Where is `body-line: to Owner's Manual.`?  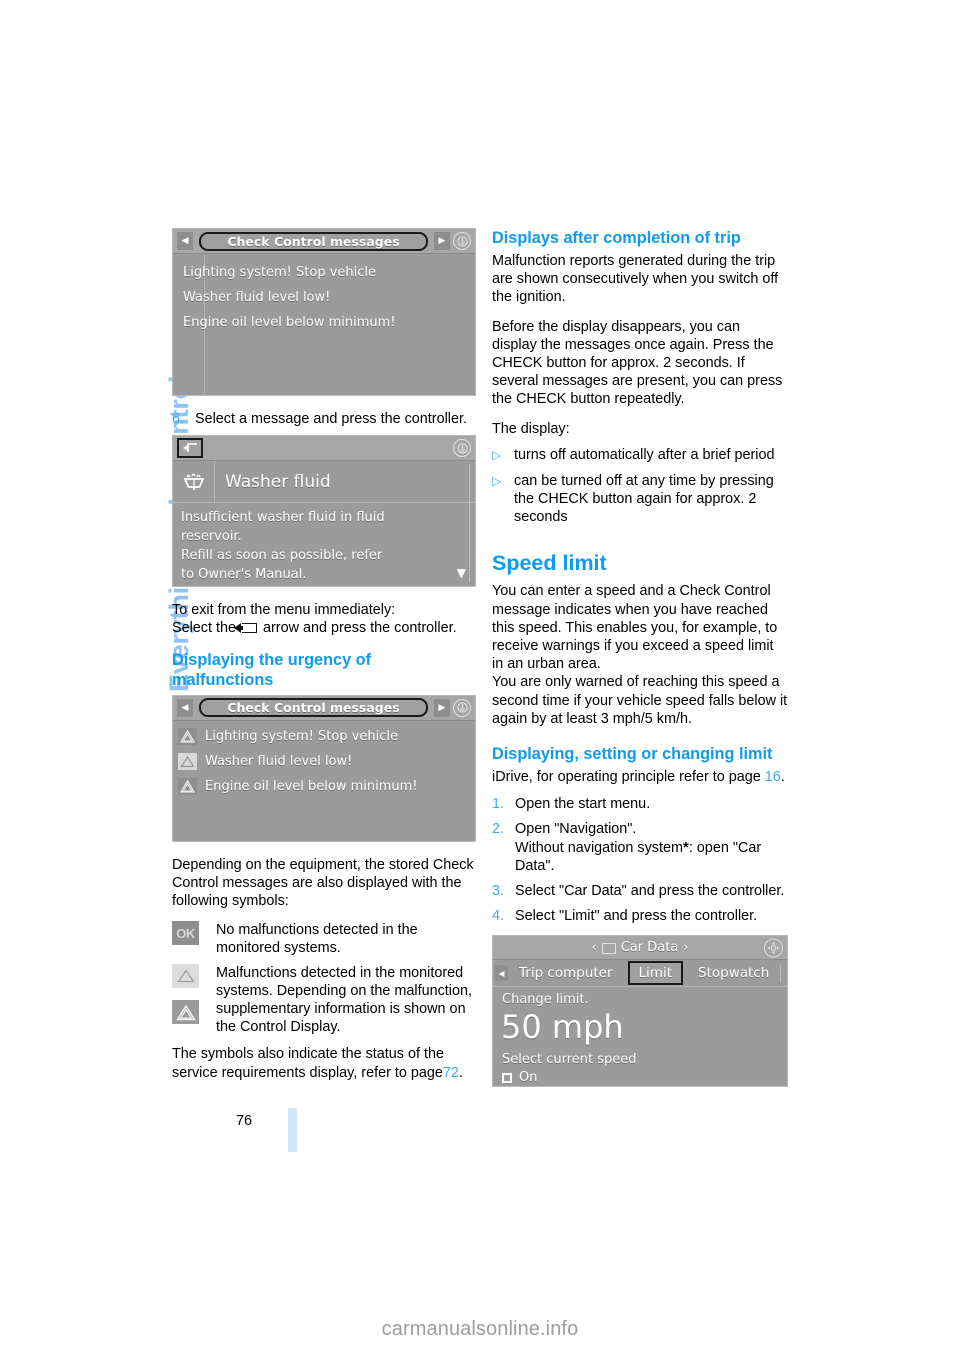 body-line: to Owner's Manual. is located at coordinates (244, 575).